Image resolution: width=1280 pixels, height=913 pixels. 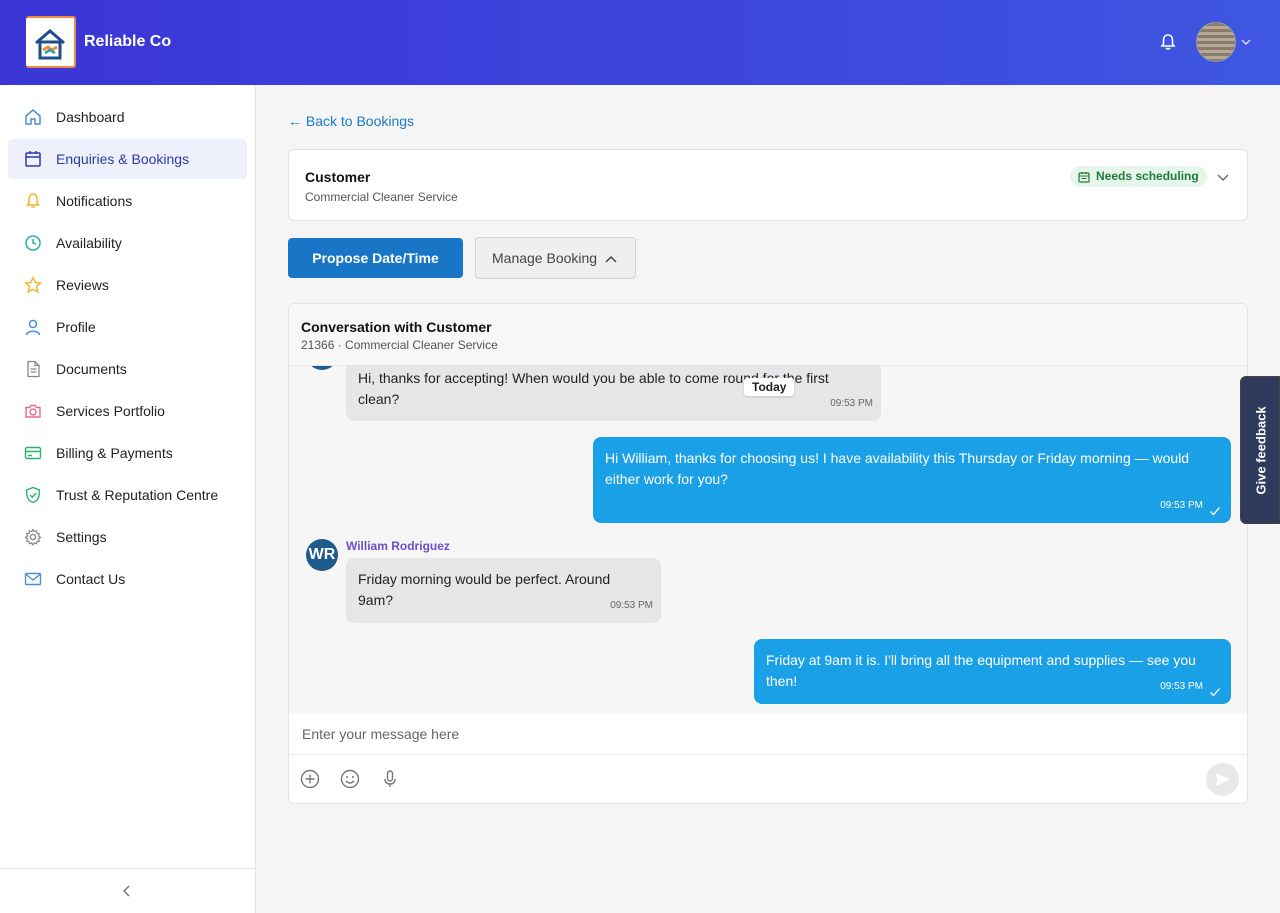 I want to click on sidebar-footer, so click(x=127, y=890).